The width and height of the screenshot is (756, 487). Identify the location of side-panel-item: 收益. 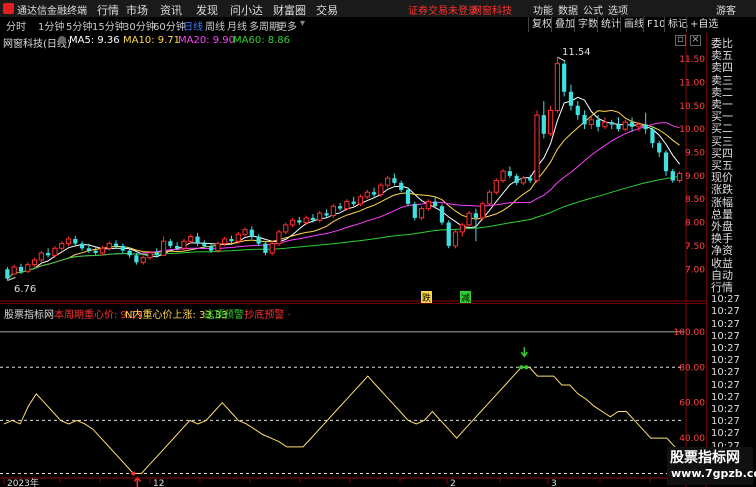
(722, 263).